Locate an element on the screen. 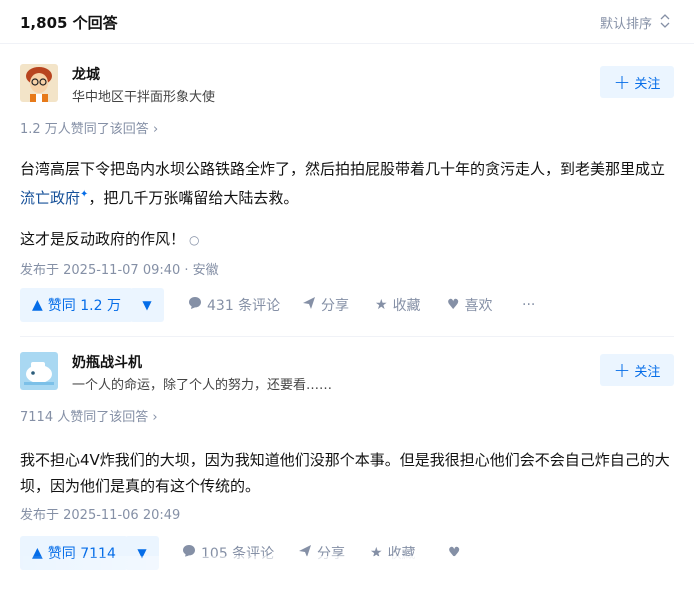 This screenshot has height=596, width=694. heart-icon: ♥ is located at coordinates (453, 305).